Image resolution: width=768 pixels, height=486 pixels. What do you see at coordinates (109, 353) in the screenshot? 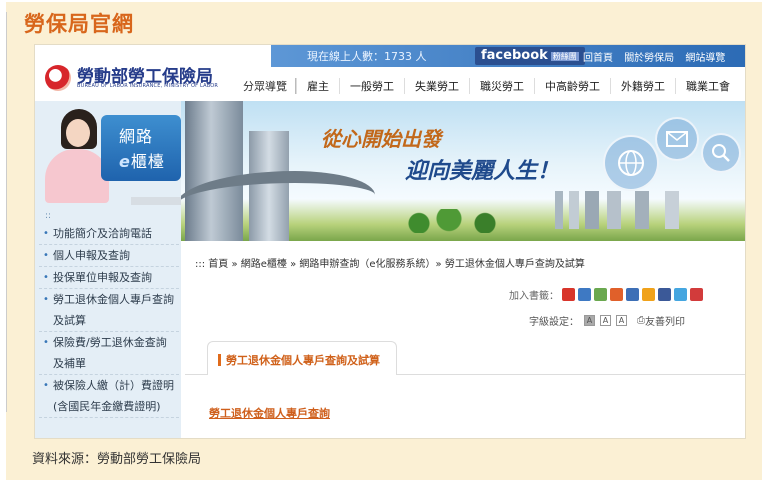
I see `sidebar-item-premium-query: 保險費/勞工退休金查詢及補單` at bounding box center [109, 353].